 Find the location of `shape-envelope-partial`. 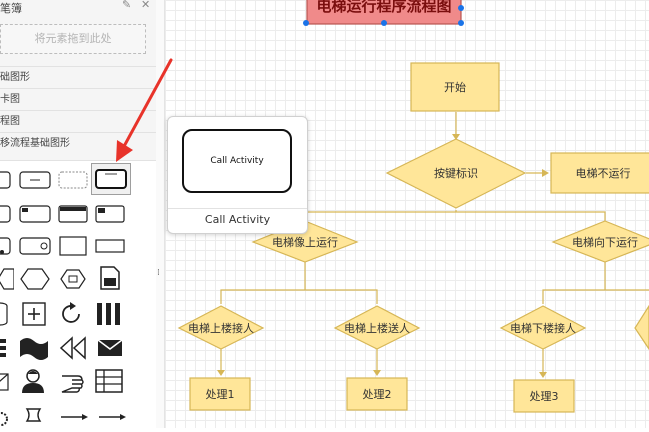

shape-envelope-partial is located at coordinates (5, 382).